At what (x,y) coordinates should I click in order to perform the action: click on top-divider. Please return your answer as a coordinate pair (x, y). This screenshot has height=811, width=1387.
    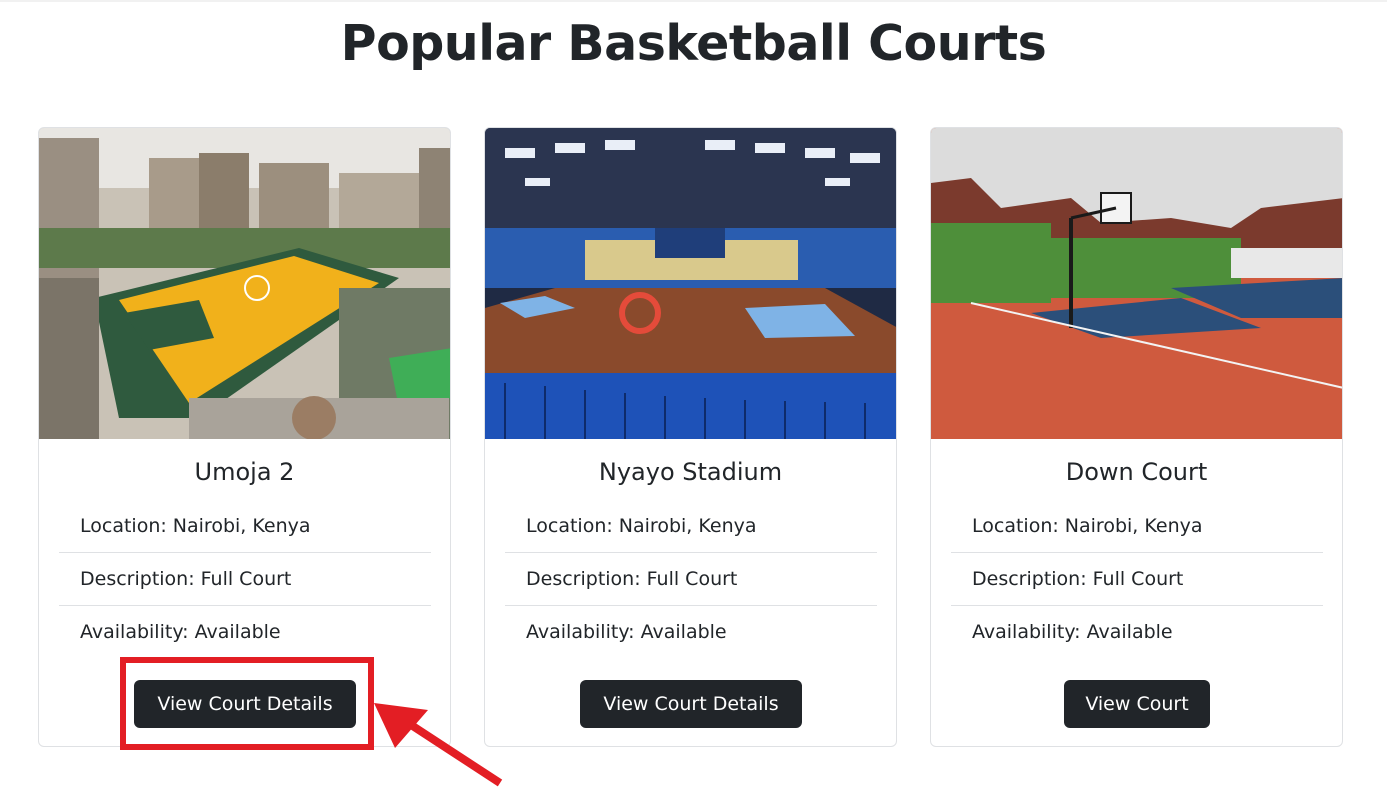
    Looking at the image, I should click on (693, 1).